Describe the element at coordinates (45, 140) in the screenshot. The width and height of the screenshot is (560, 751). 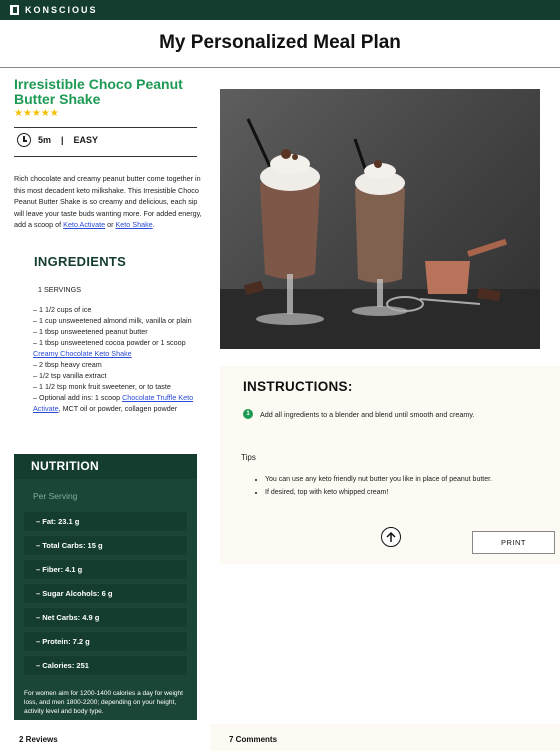
I see `prep-time: 5m` at that location.